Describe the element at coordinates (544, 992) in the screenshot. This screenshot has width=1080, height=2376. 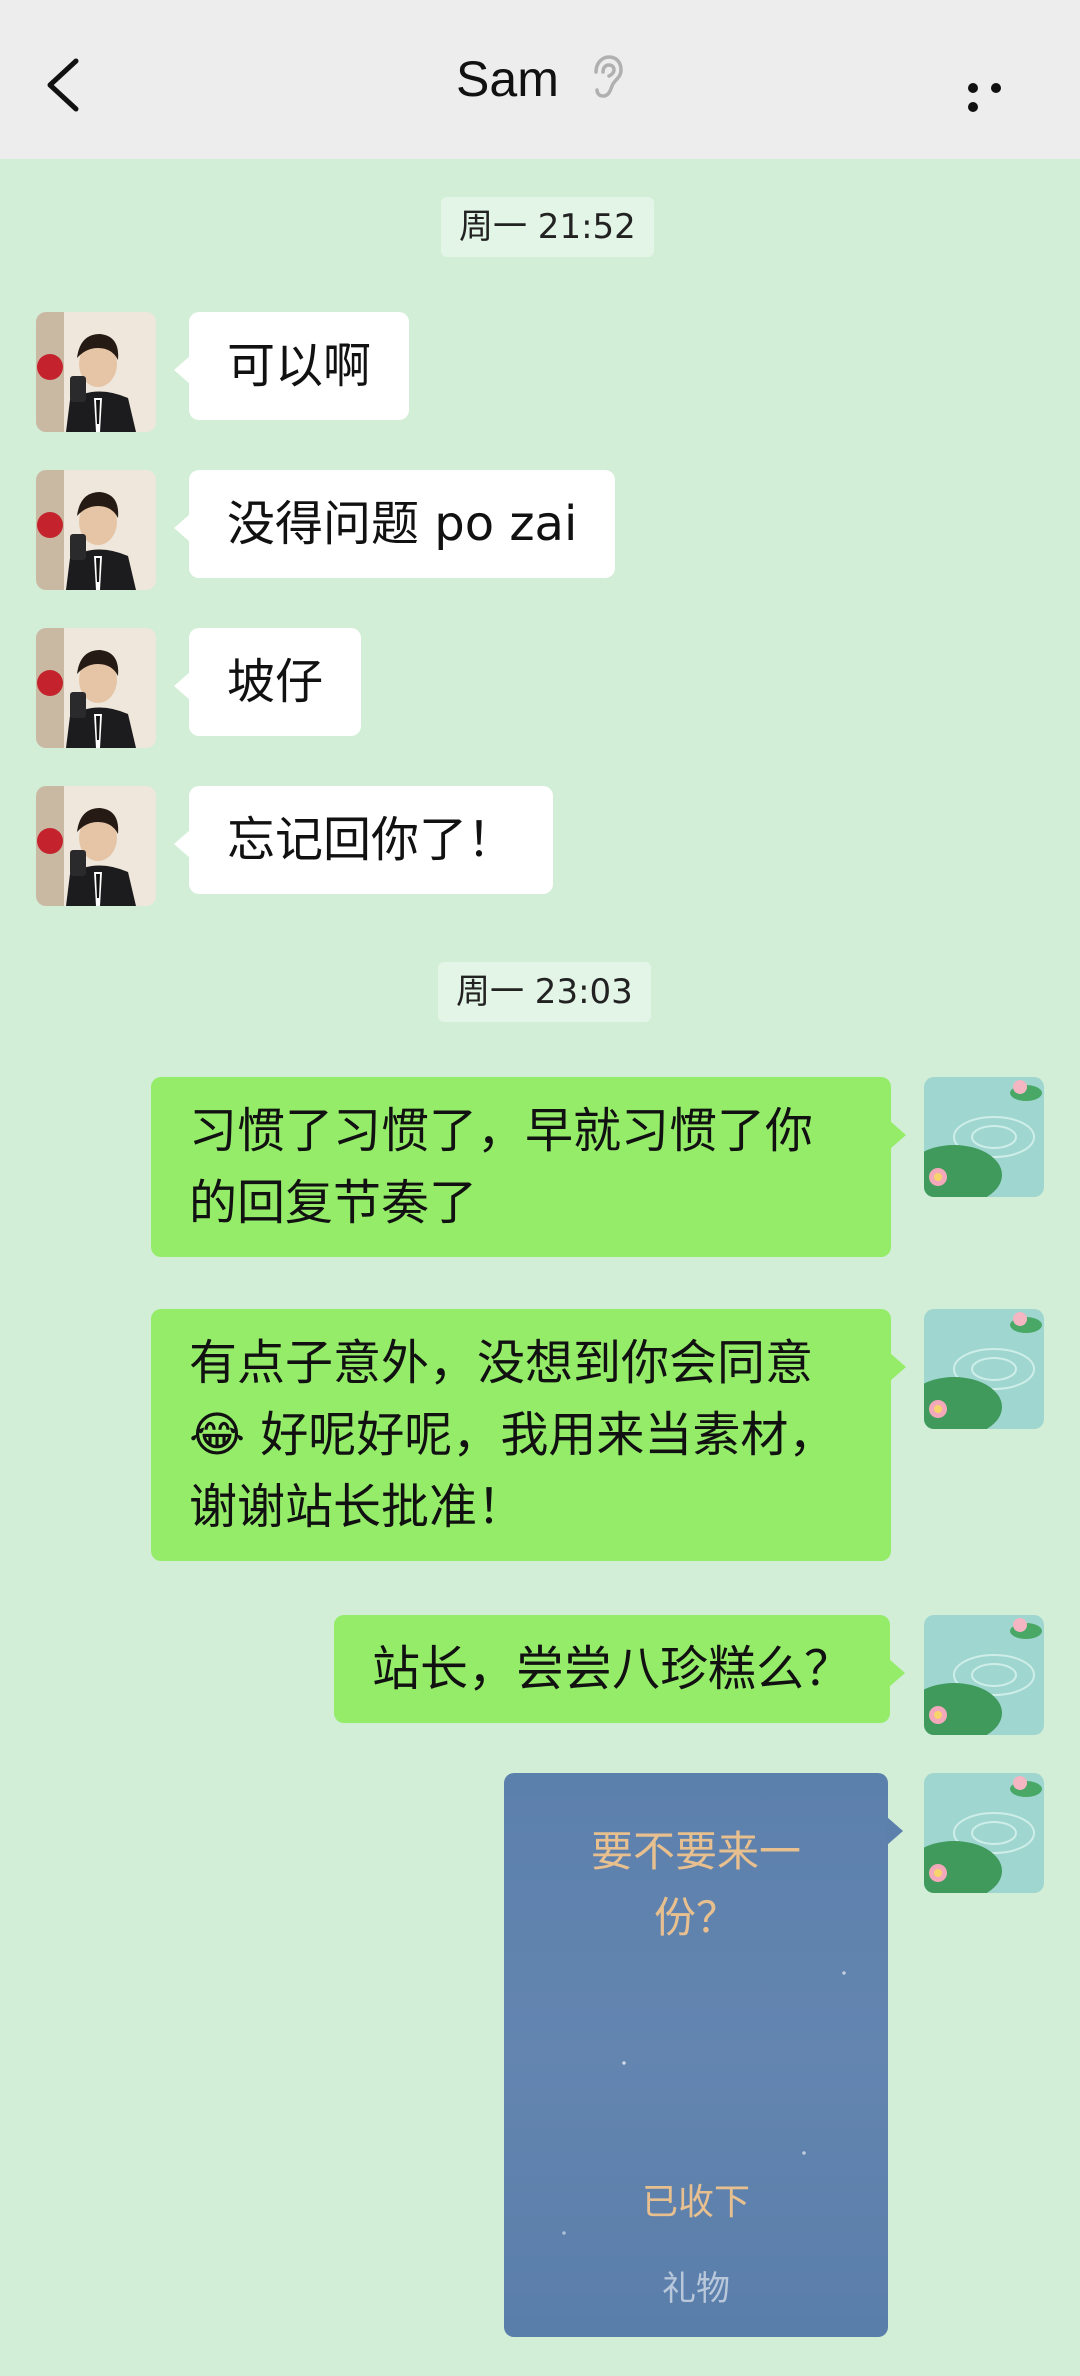
I see `timestamp: 周一 23:03` at that location.